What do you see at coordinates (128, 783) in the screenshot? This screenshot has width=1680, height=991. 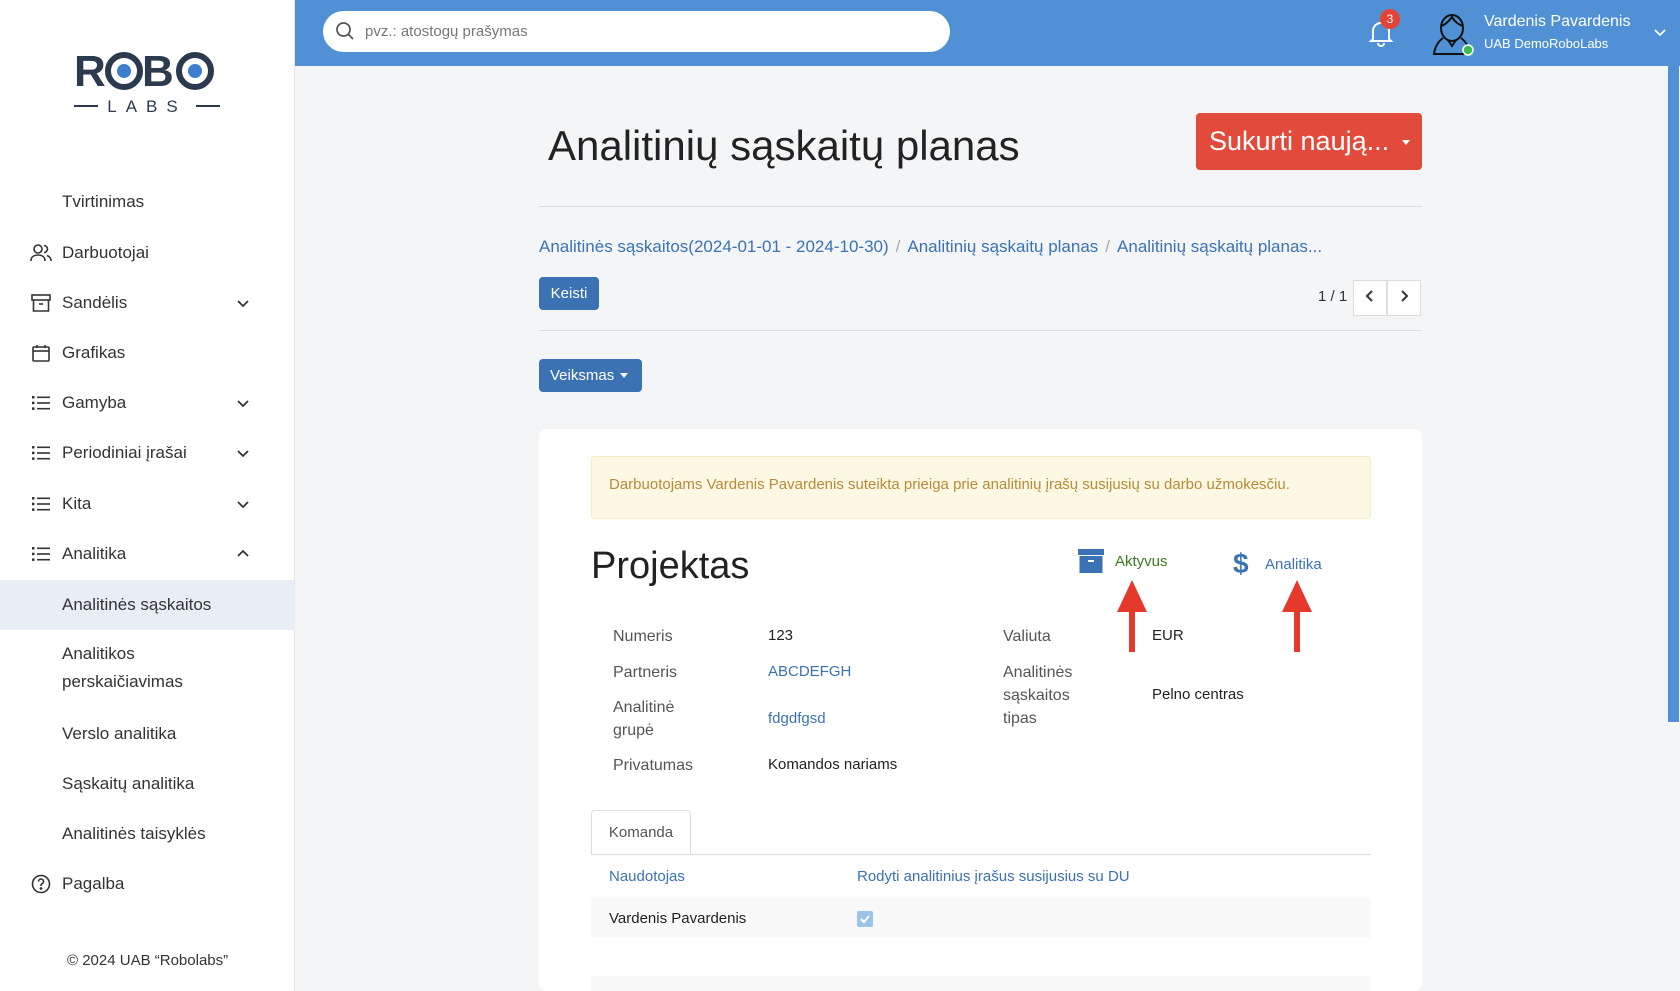 I see `sidebar-item-label: Sąskaitų analitika` at bounding box center [128, 783].